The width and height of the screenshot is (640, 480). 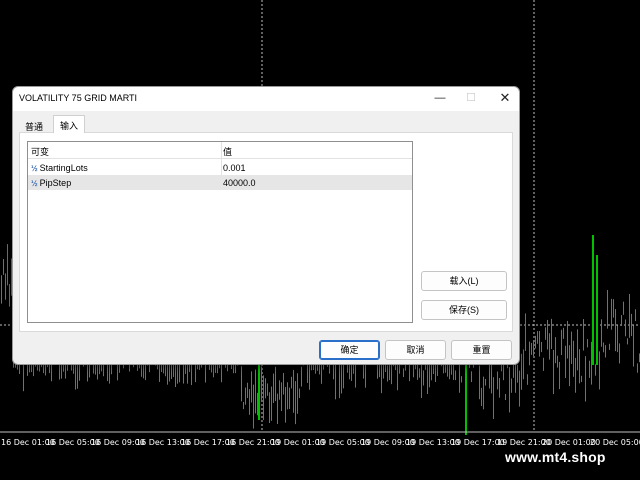 What do you see at coordinates (69, 124) in the screenshot?
I see `tab-inputs: 输入` at bounding box center [69, 124].